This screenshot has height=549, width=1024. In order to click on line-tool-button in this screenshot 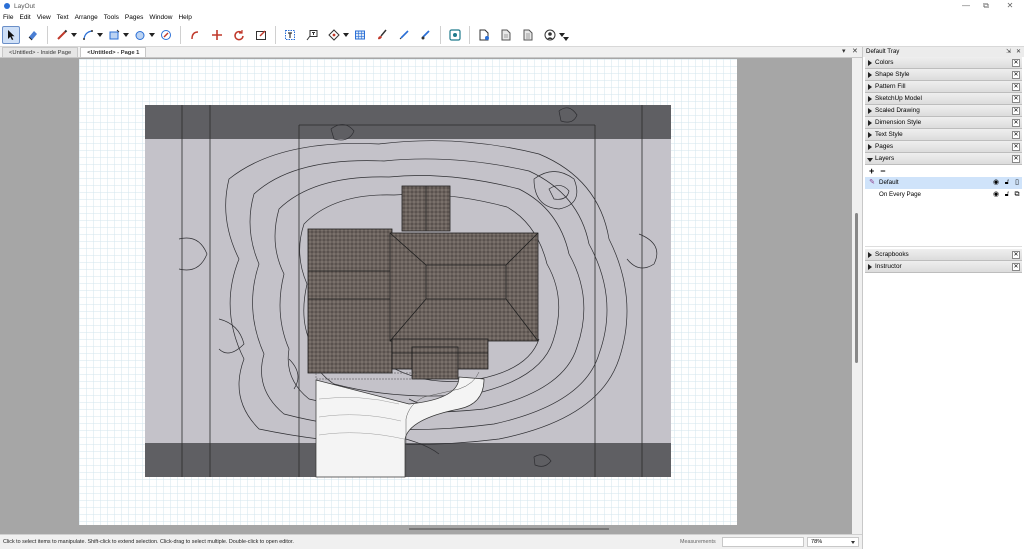, I will do `click(62, 35)`.